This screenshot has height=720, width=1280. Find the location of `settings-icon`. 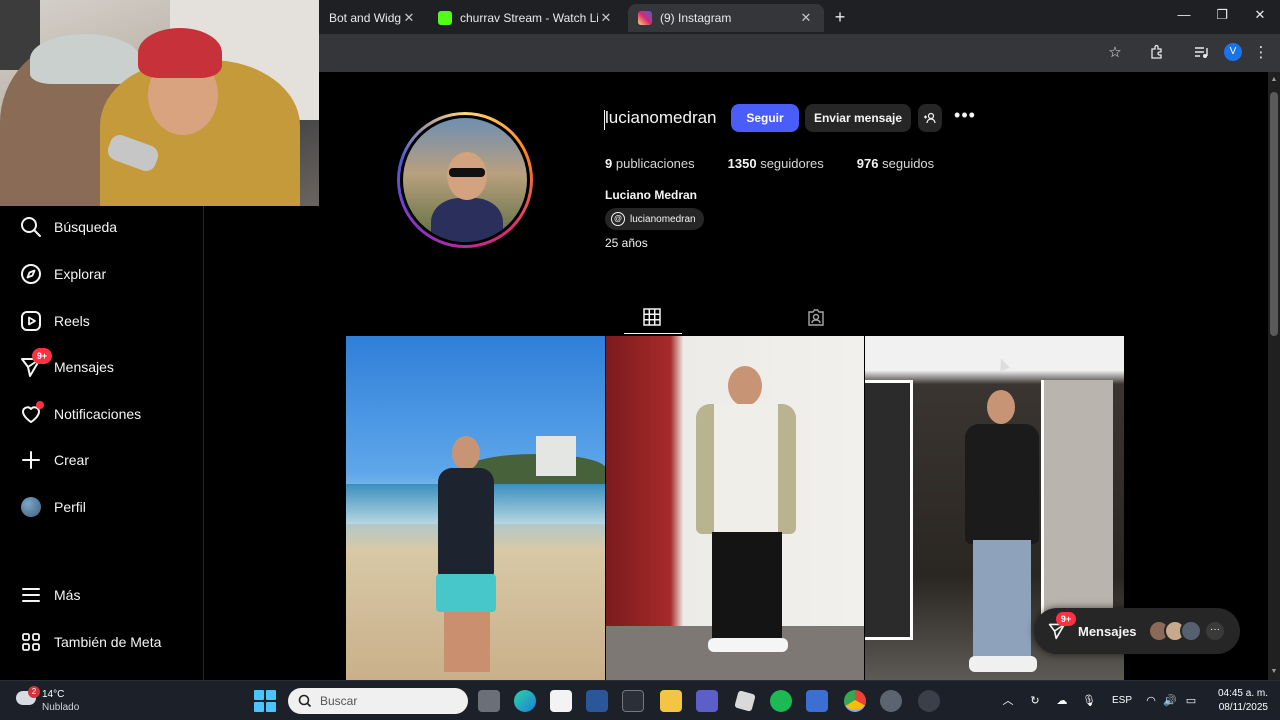

settings-icon is located at coordinates (891, 701).